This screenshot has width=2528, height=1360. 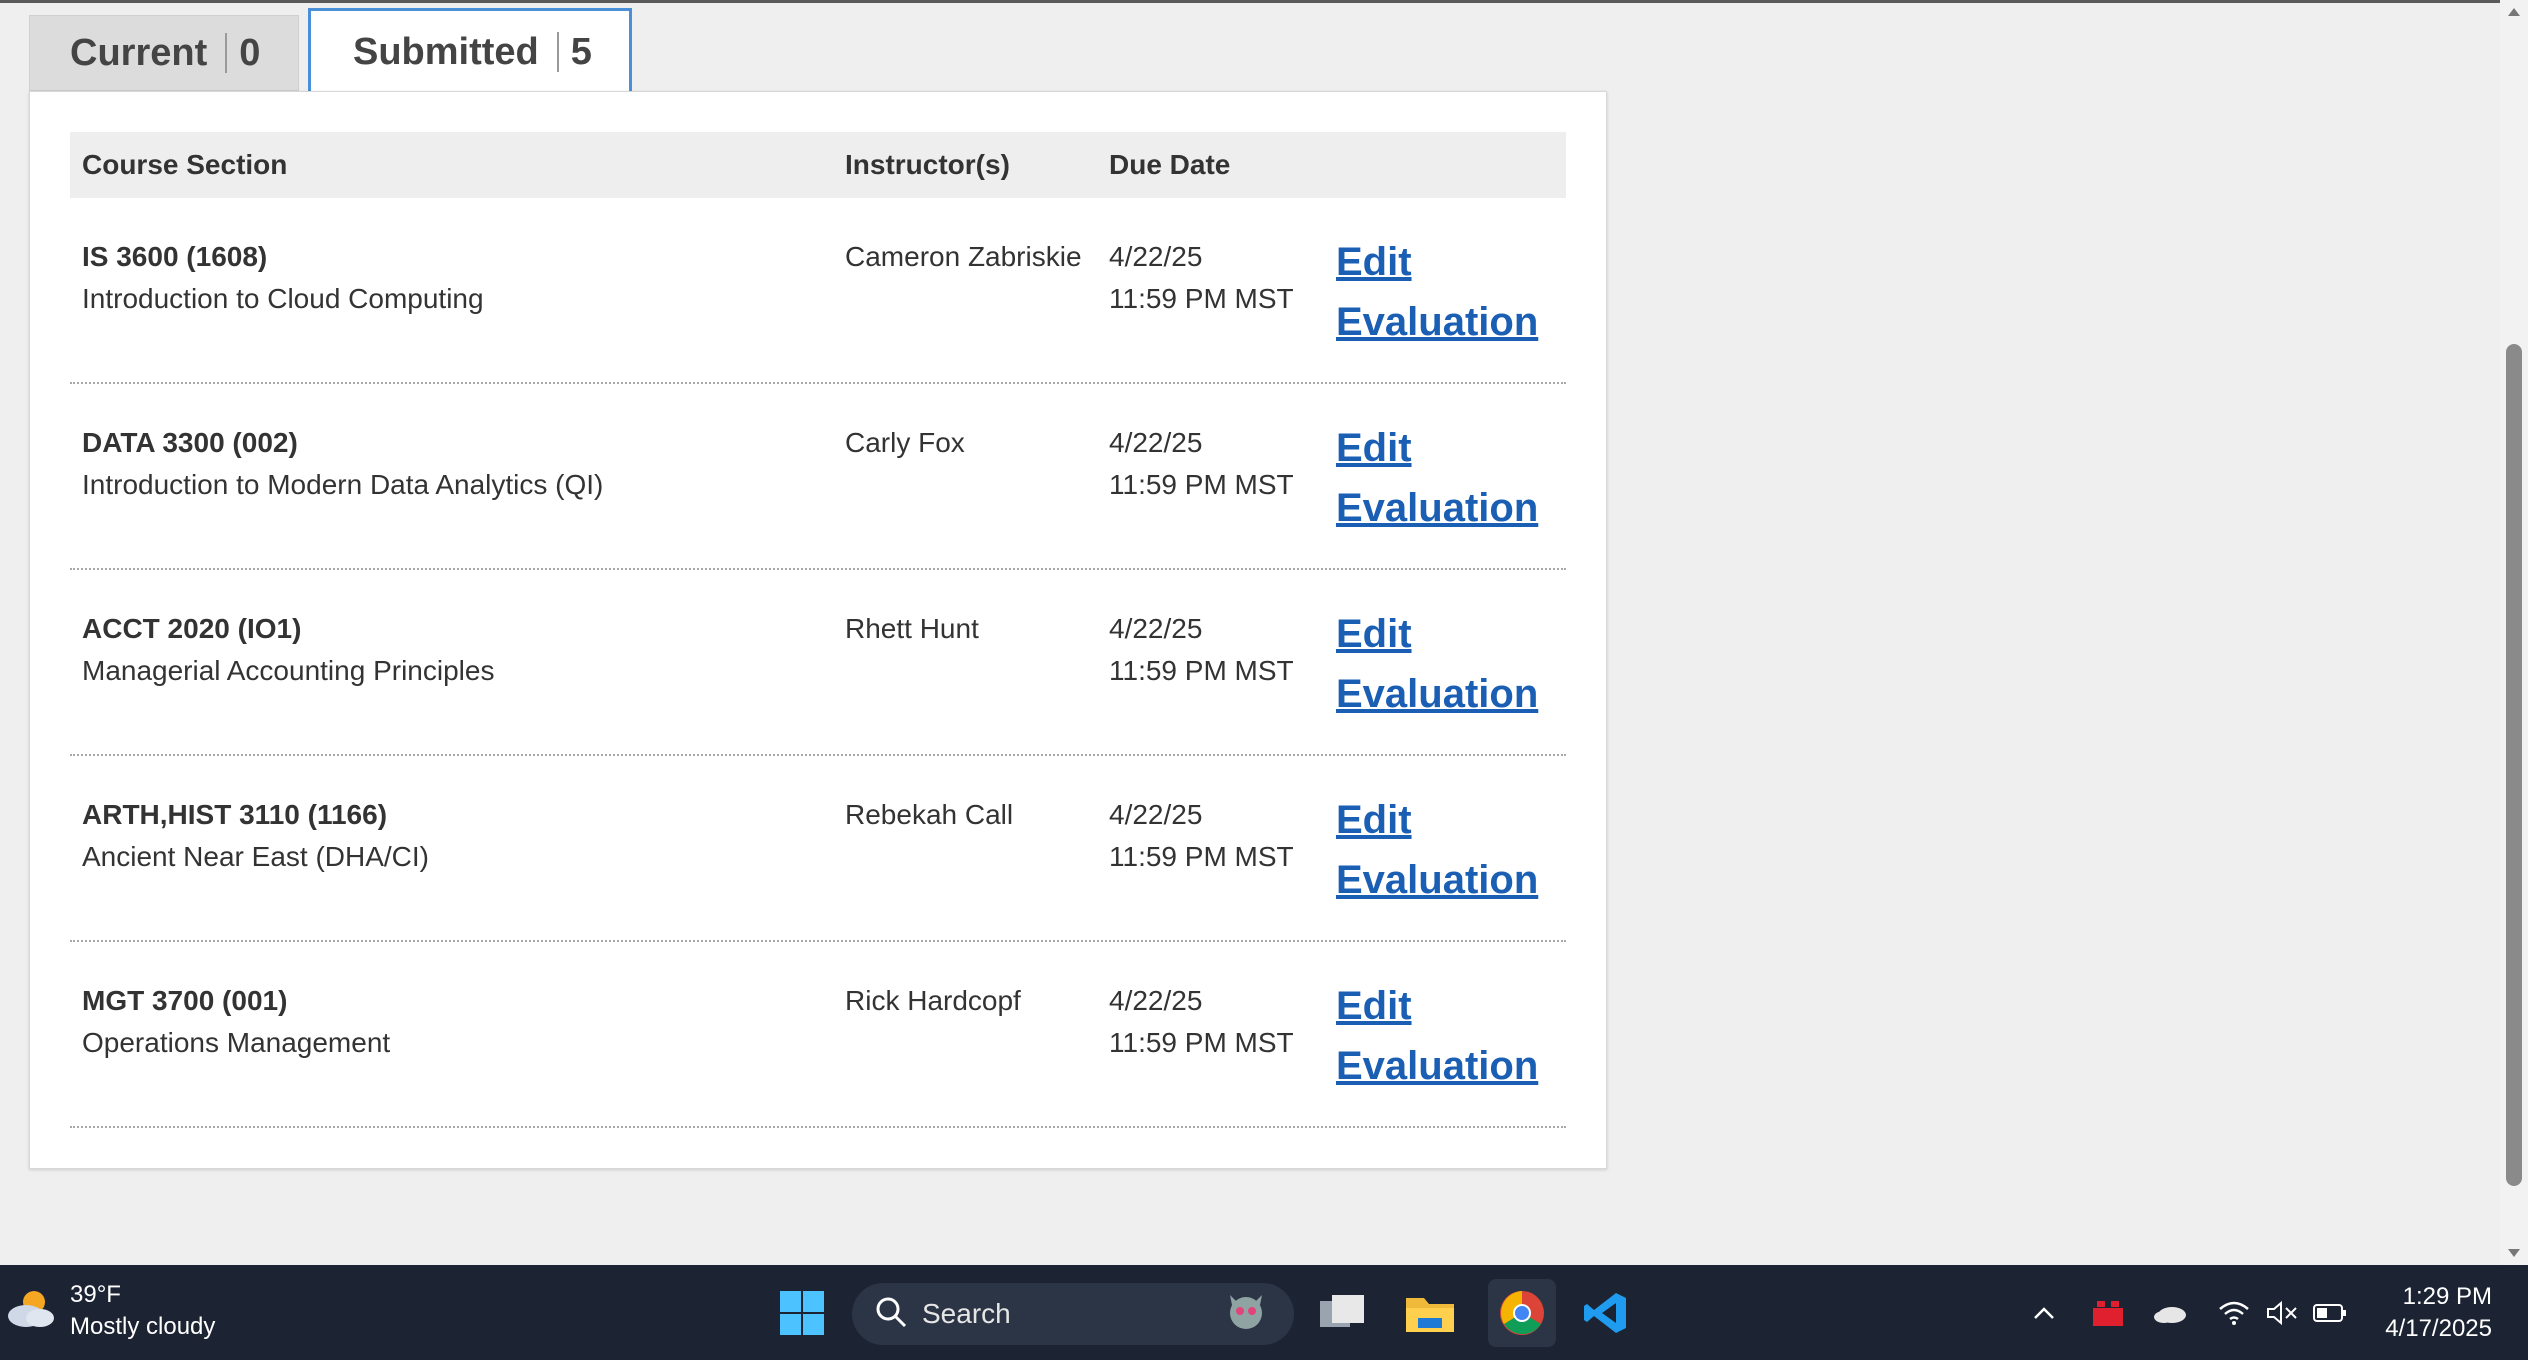 What do you see at coordinates (1430, 1313) in the screenshot?
I see `file-explorer-icon` at bounding box center [1430, 1313].